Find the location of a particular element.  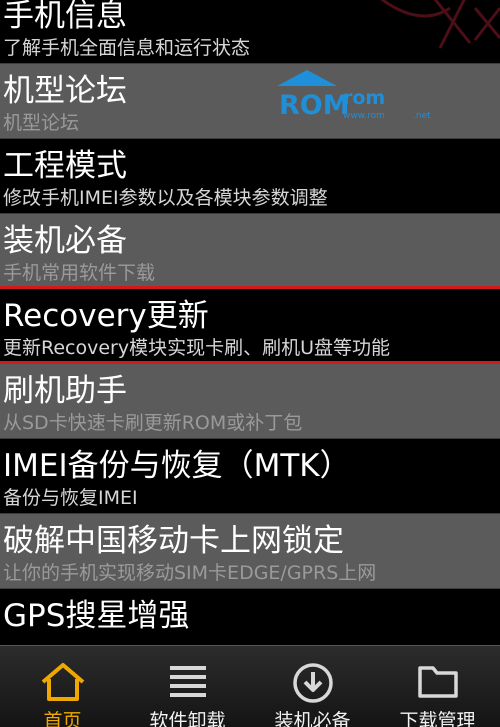

menu-item-title: 工程模式 is located at coordinates (65, 166).